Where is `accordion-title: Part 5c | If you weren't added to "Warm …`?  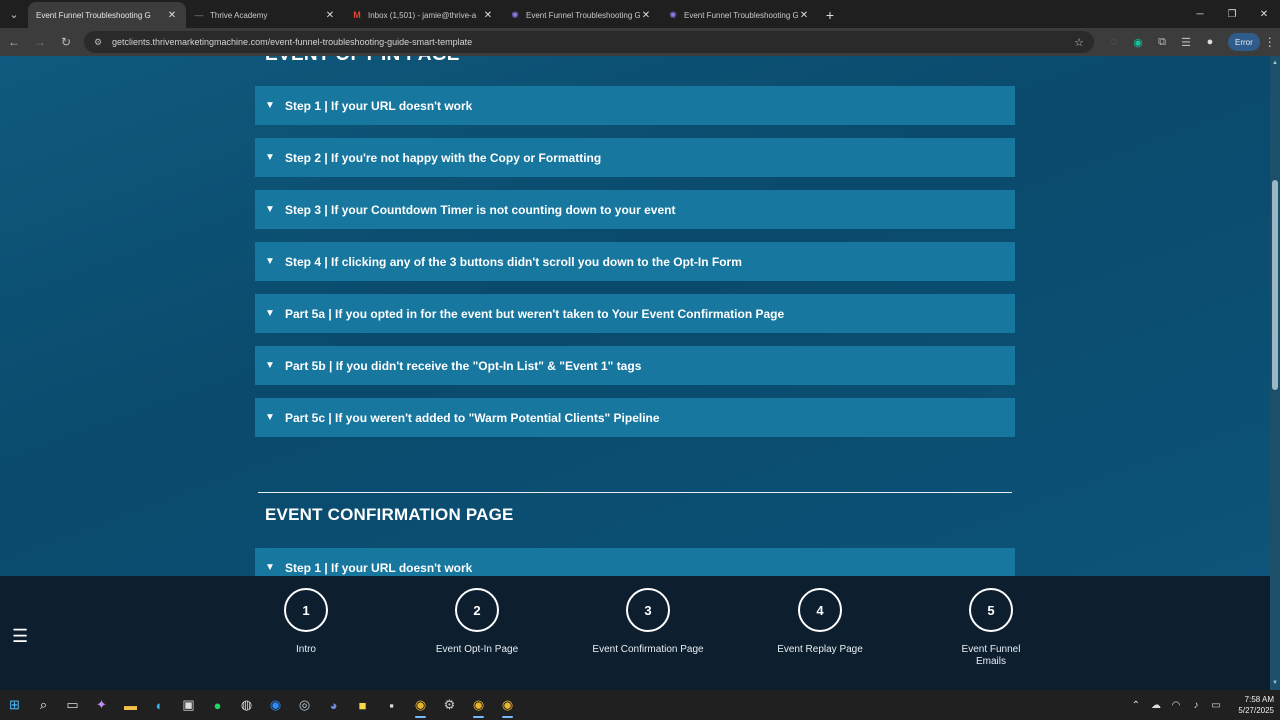 accordion-title: Part 5c | If you weren't added to "Warm … is located at coordinates (472, 417).